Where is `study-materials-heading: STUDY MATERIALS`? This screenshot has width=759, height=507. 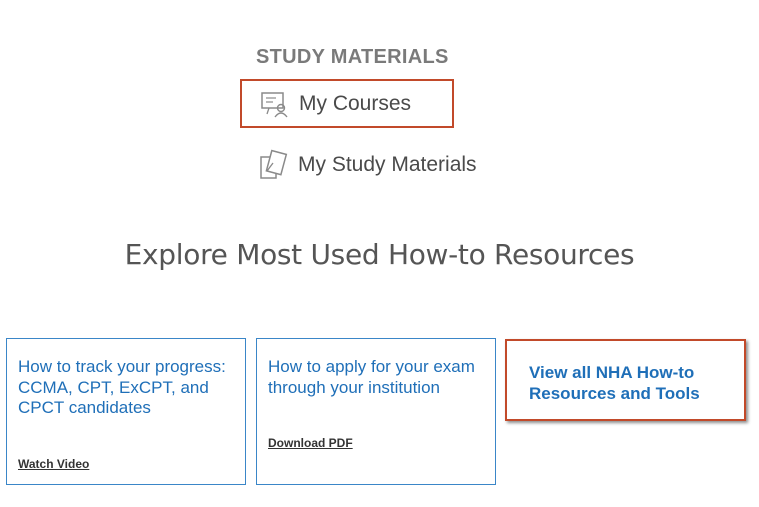 study-materials-heading: STUDY MATERIALS is located at coordinates (352, 57).